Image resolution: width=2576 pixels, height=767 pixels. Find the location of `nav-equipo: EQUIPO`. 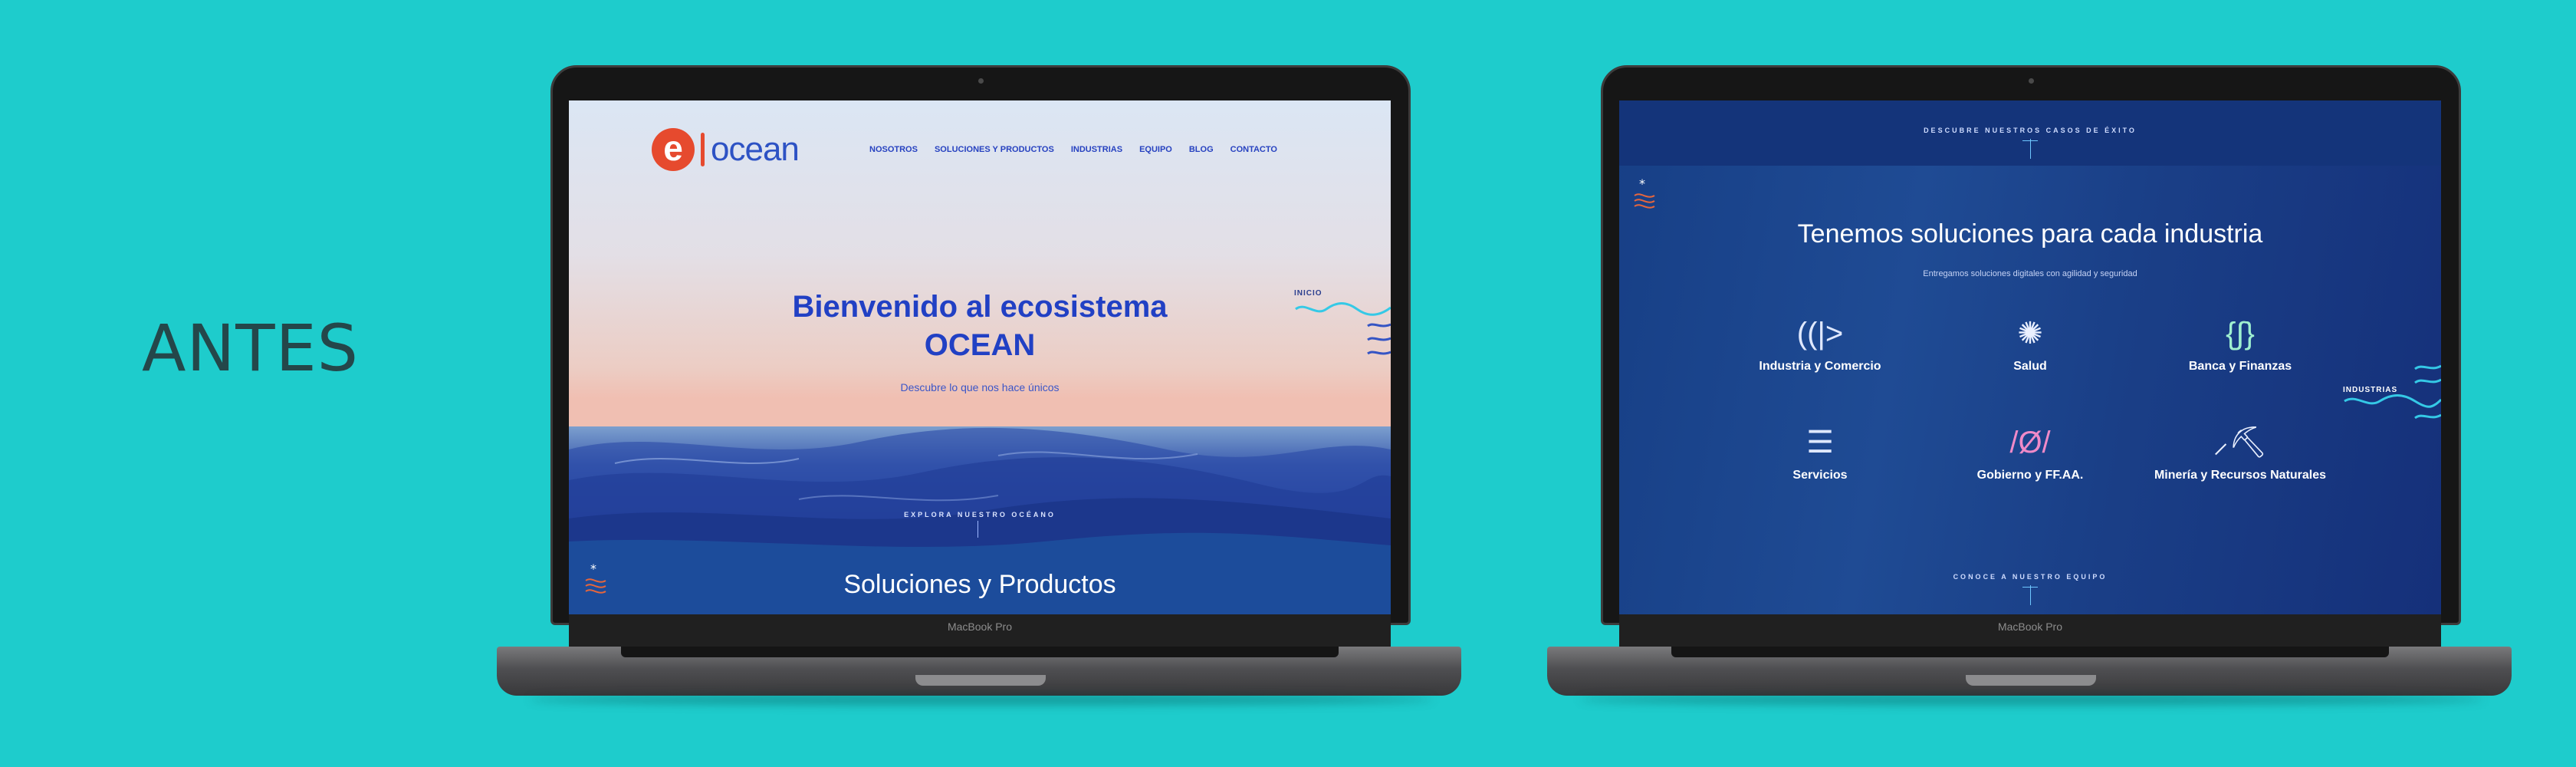

nav-equipo: EQUIPO is located at coordinates (1155, 149).